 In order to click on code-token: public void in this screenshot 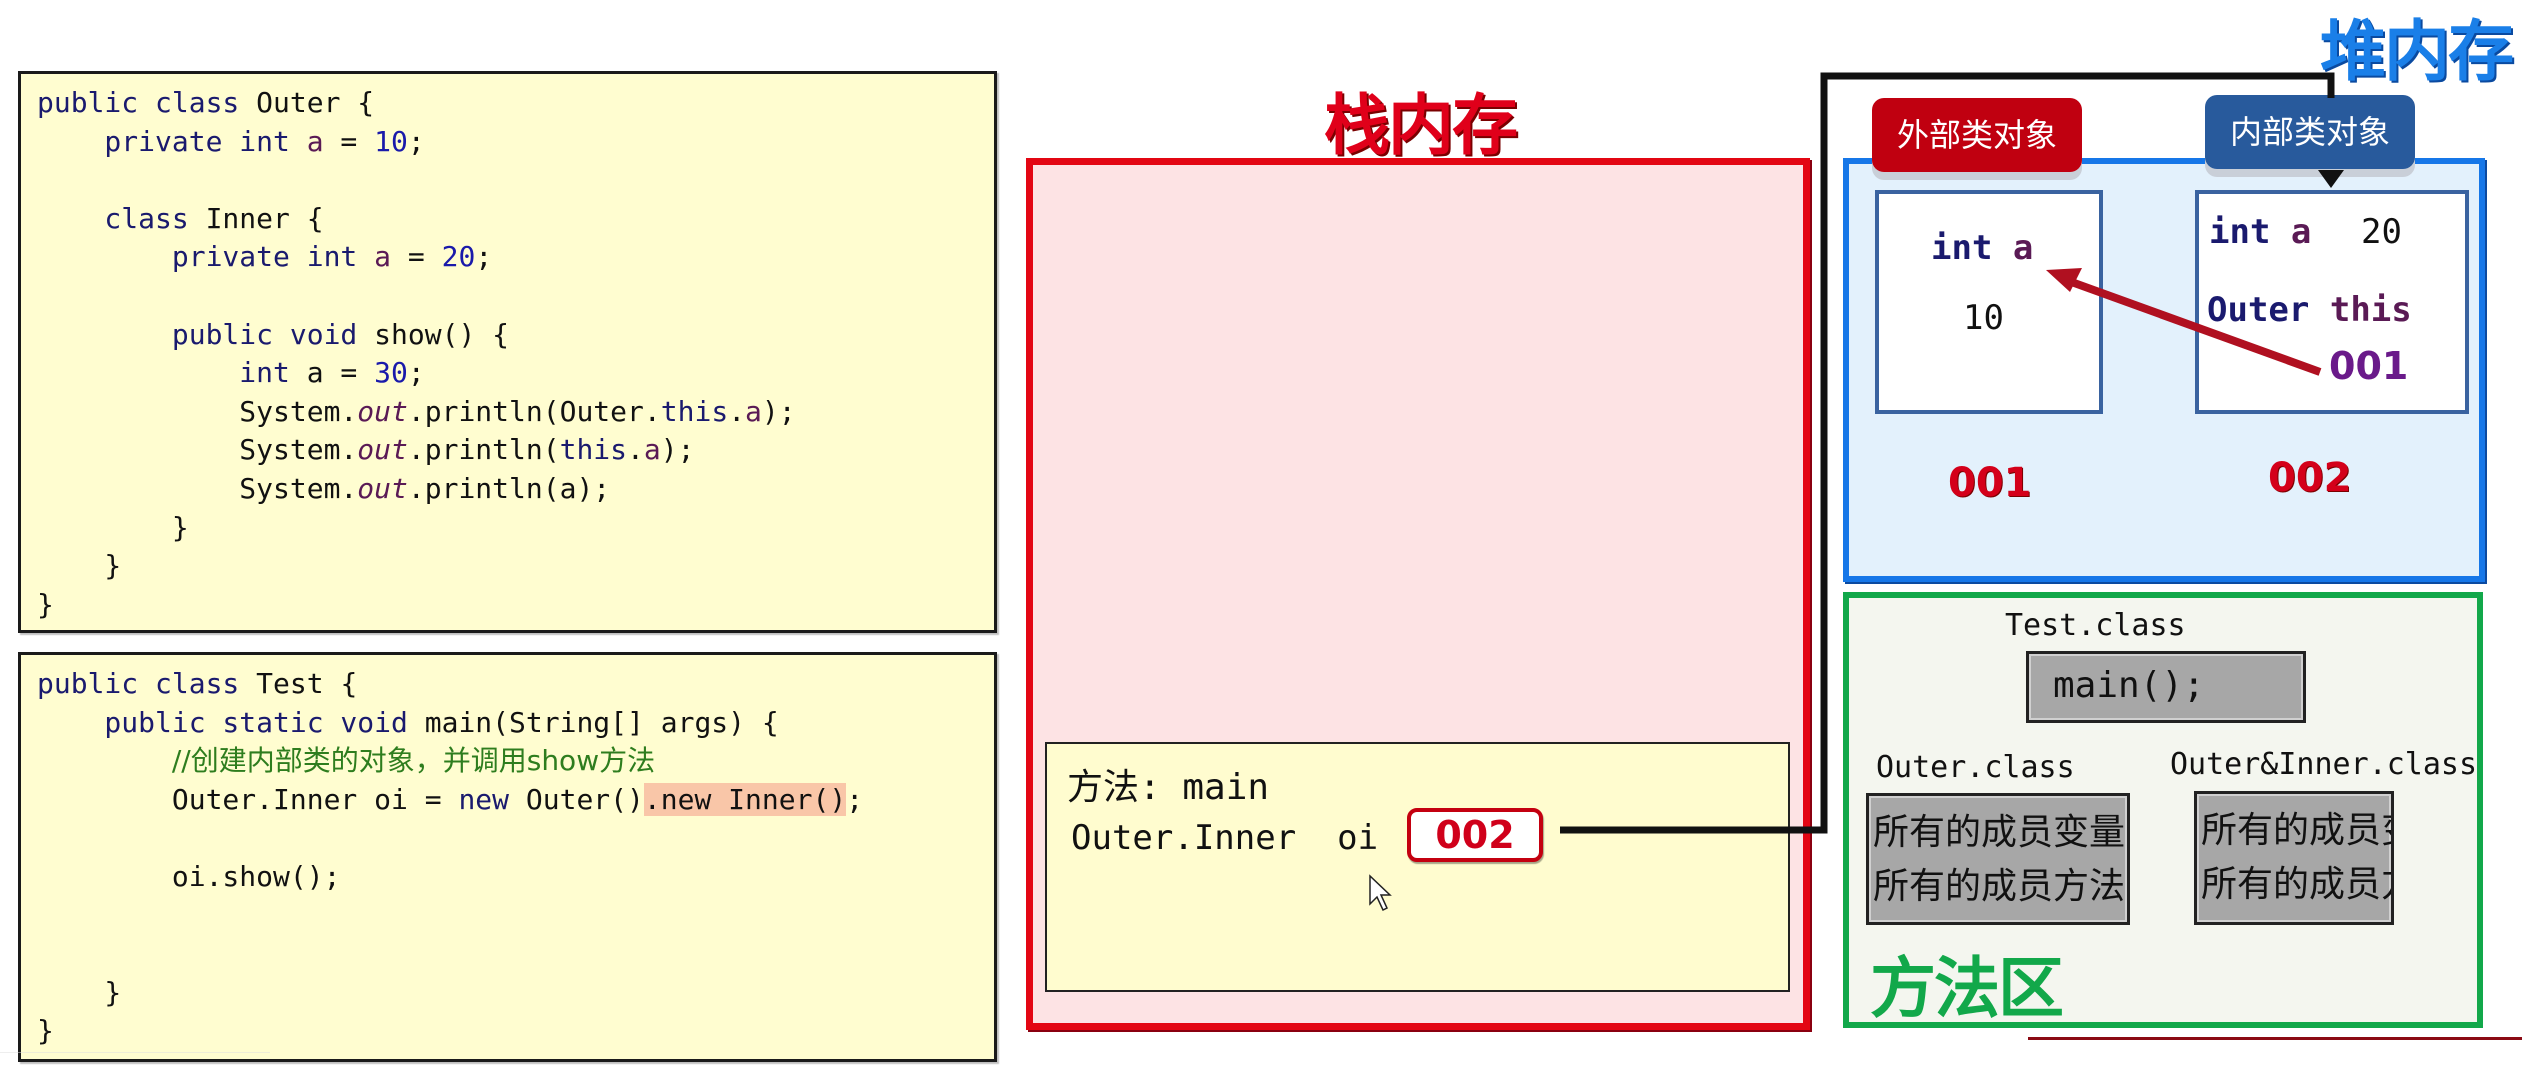, I will do `click(206, 334)`.